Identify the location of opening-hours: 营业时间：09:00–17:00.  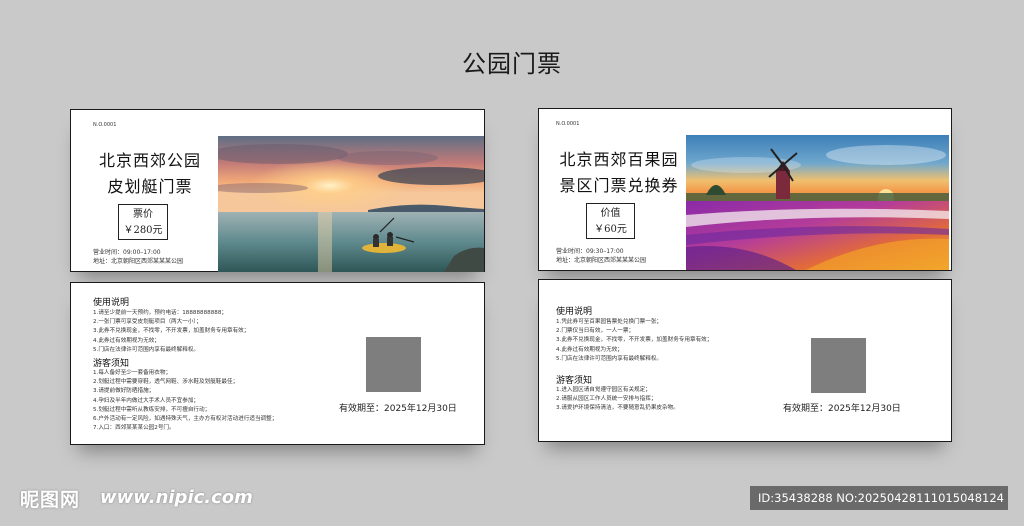
(127, 252).